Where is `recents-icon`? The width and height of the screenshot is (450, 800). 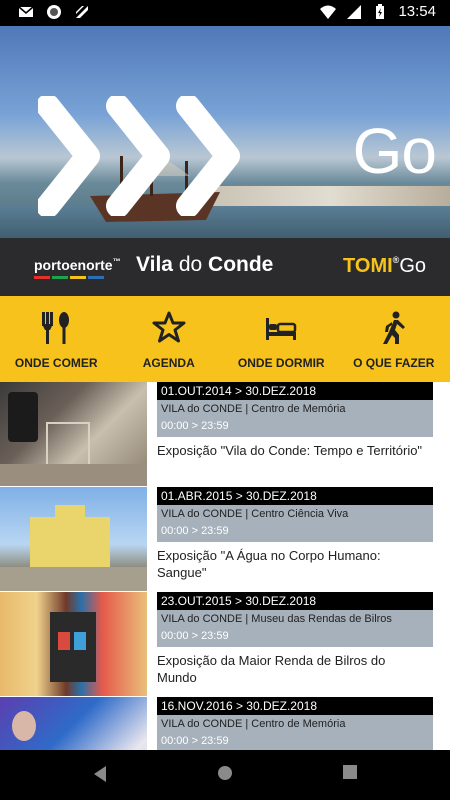 recents-icon is located at coordinates (350, 772).